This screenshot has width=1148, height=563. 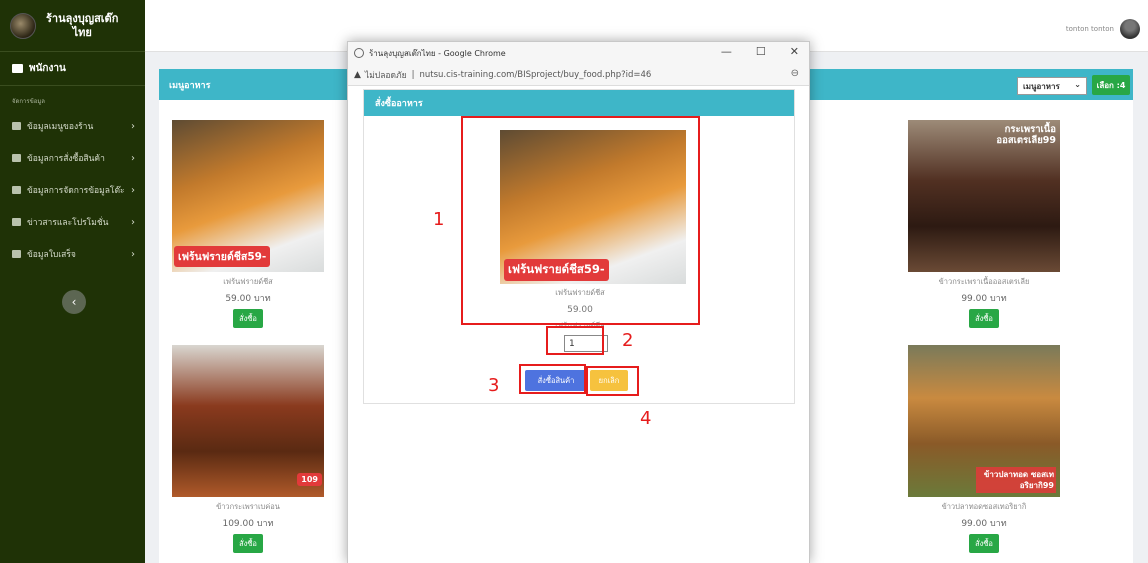 I want to click on sidebar-item-receipts: ข้อมูลใบเสร็จ ›, so click(x=72, y=254).